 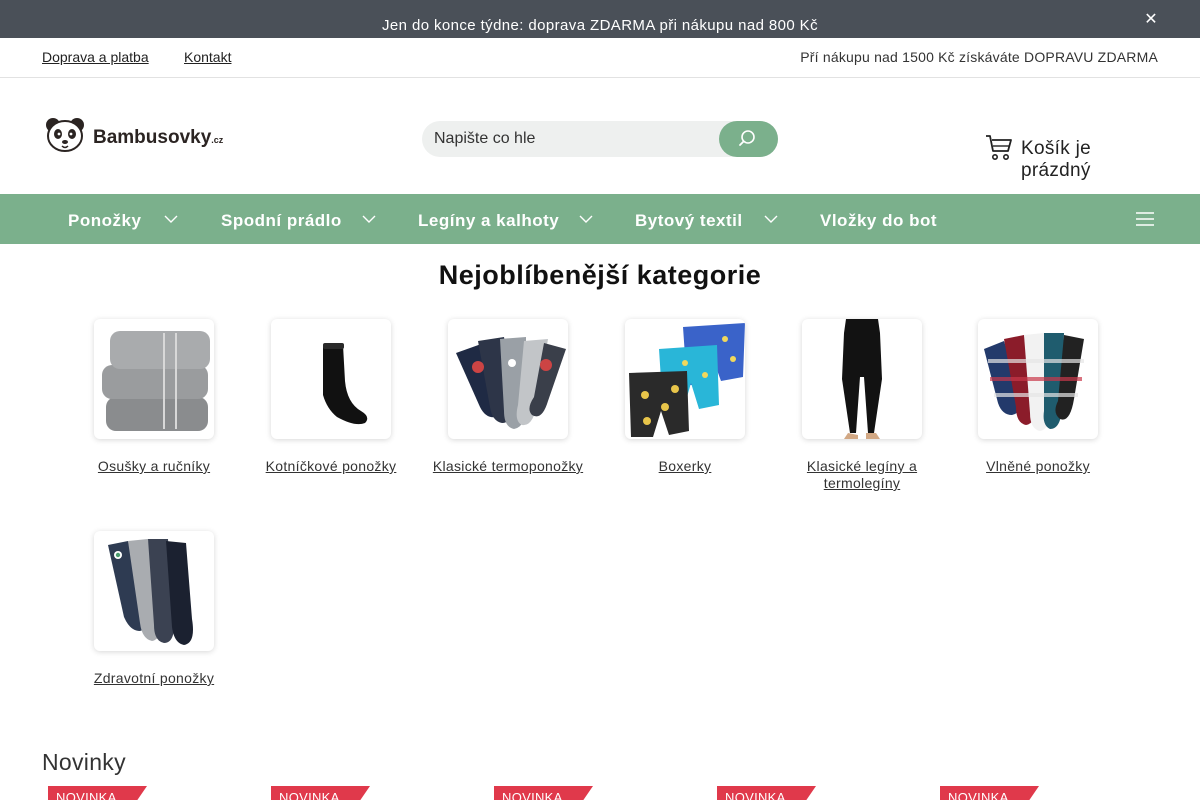 What do you see at coordinates (999, 147) in the screenshot?
I see `cart-icon` at bounding box center [999, 147].